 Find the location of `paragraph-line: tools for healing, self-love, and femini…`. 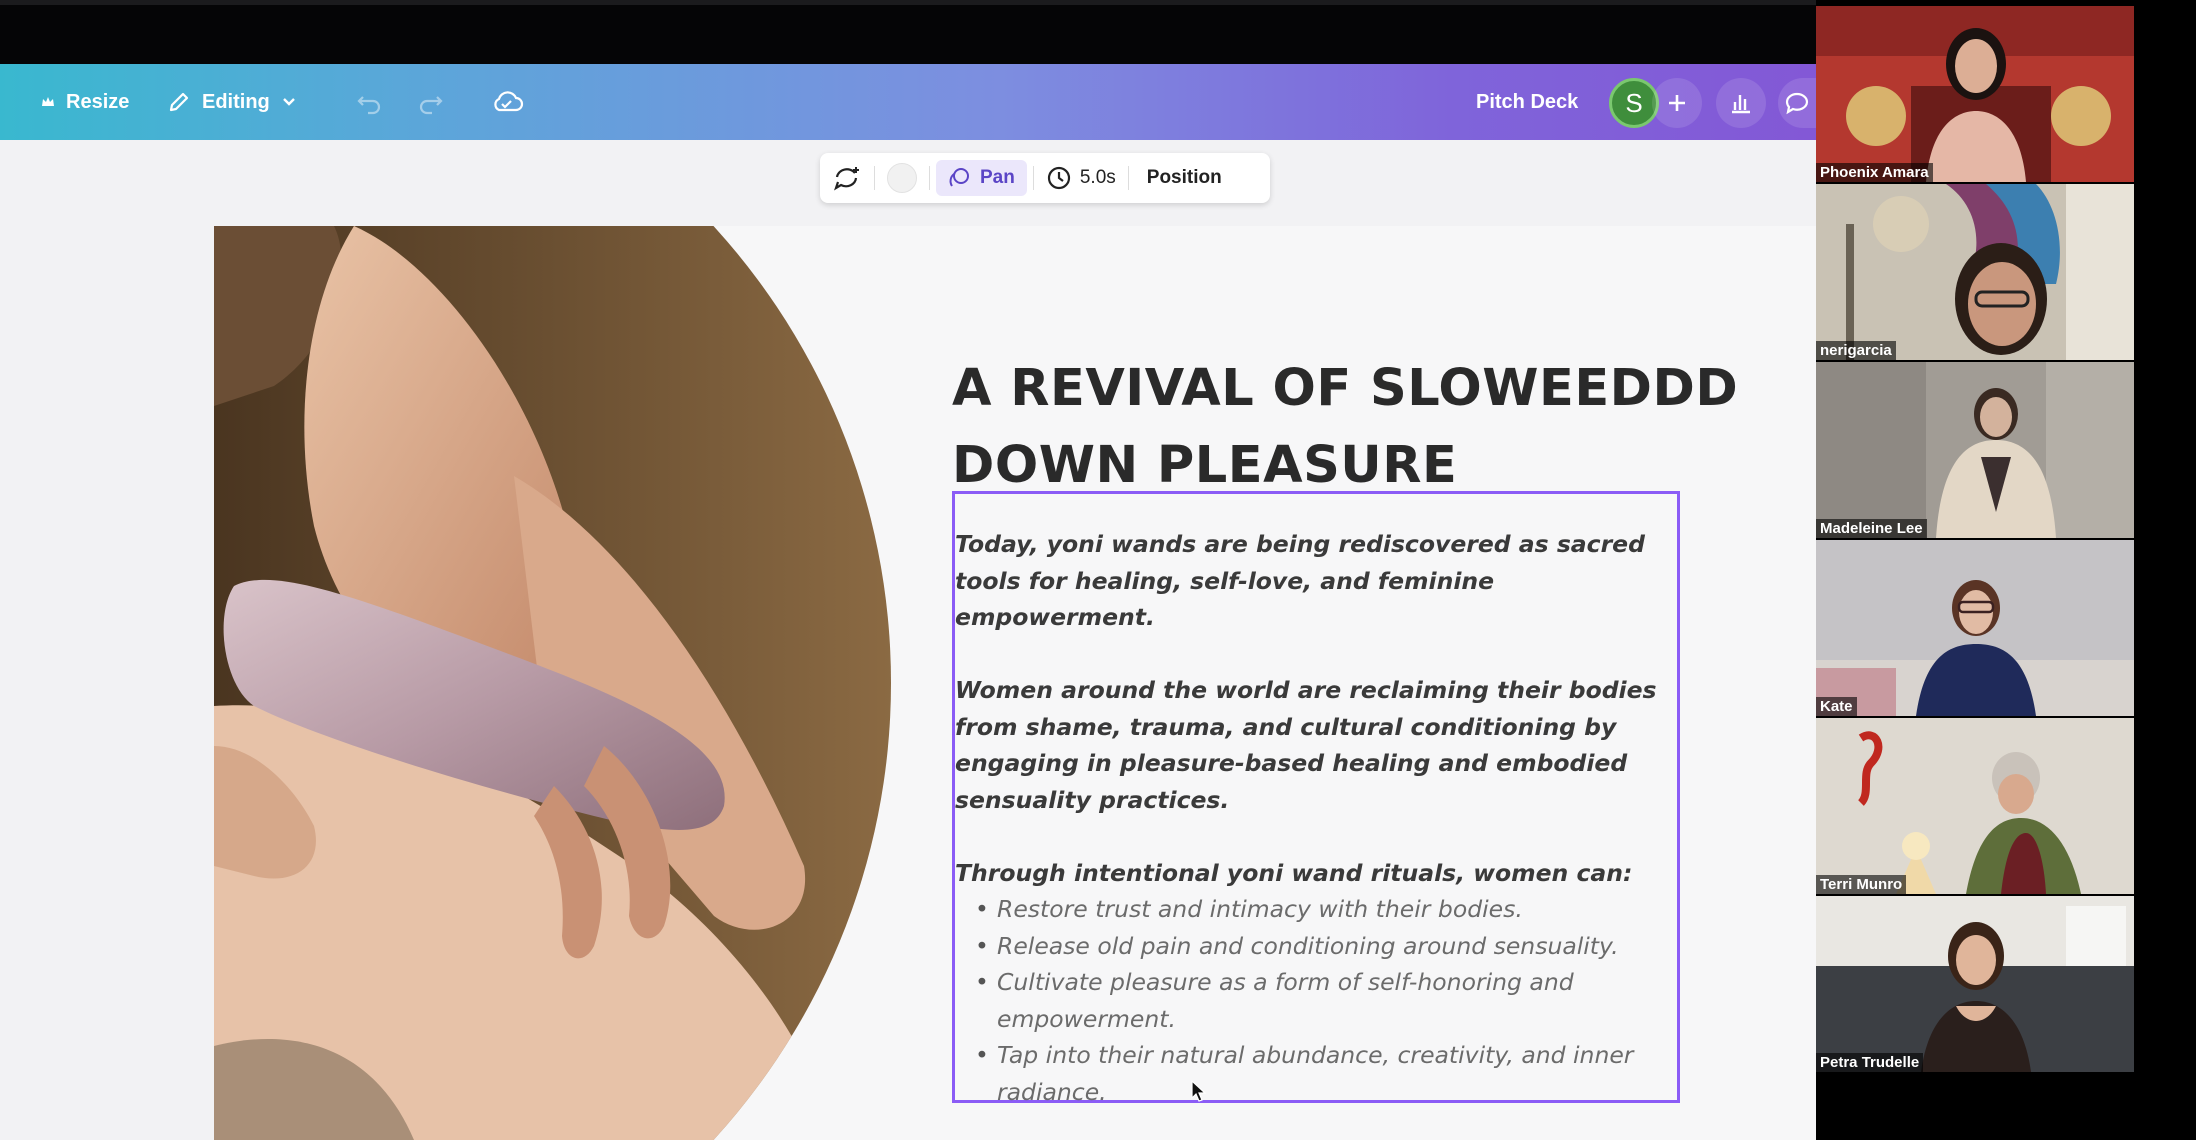

paragraph-line: tools for healing, self-love, and femini… is located at coordinates (1225, 599).